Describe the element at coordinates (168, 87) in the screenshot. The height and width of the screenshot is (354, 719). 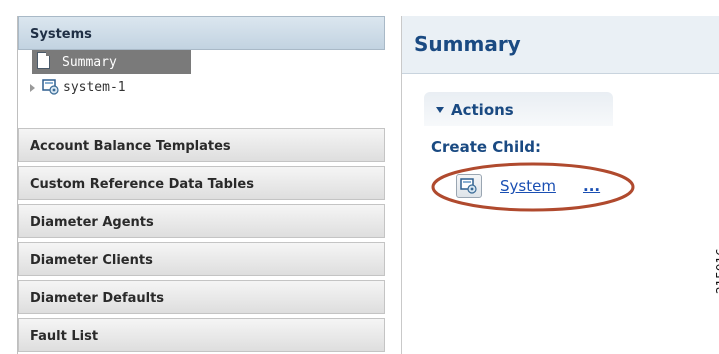
I see `tree-item-system-1: system-1` at that location.